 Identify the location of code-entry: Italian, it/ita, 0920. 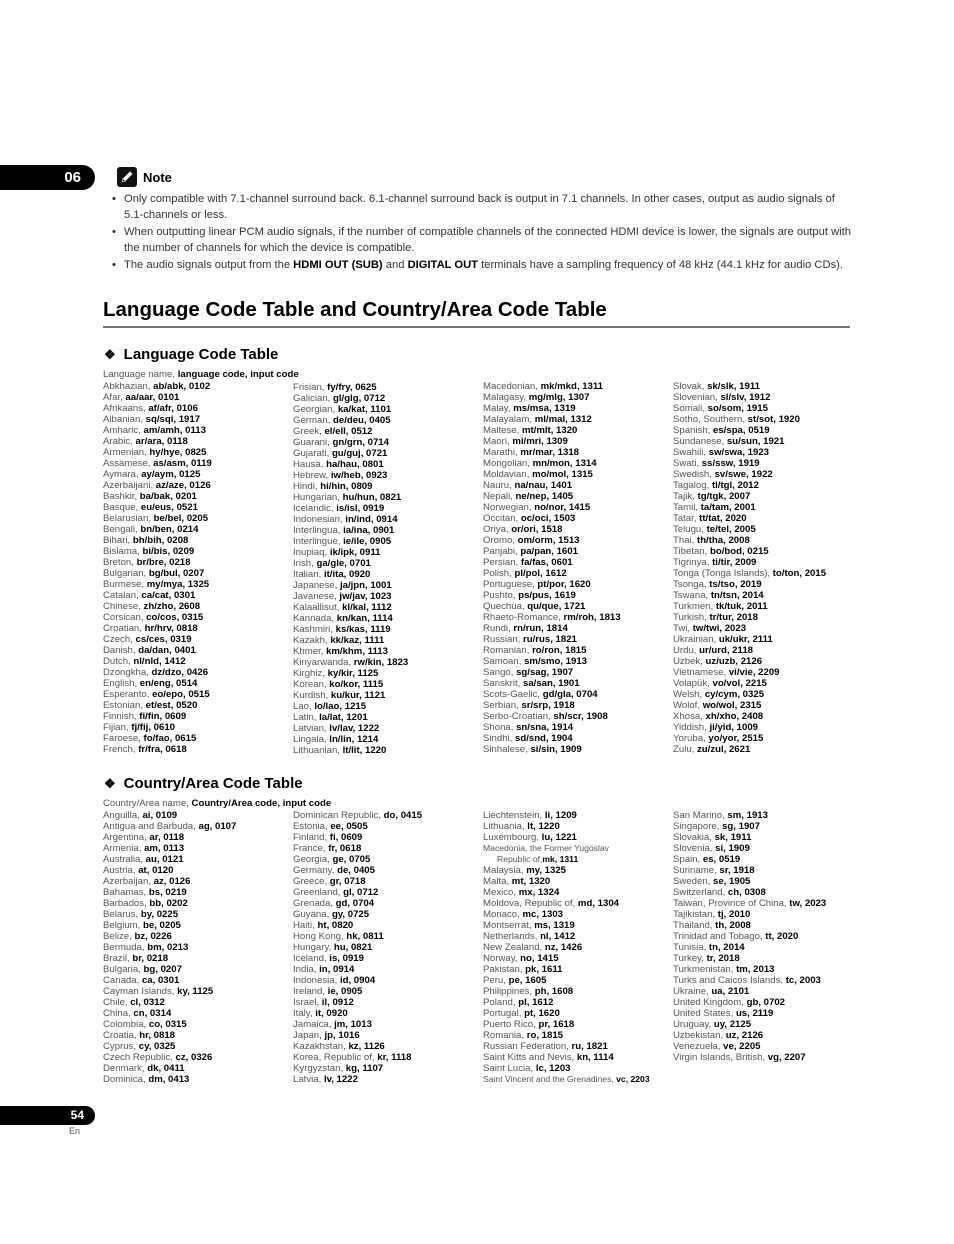
(388, 574).